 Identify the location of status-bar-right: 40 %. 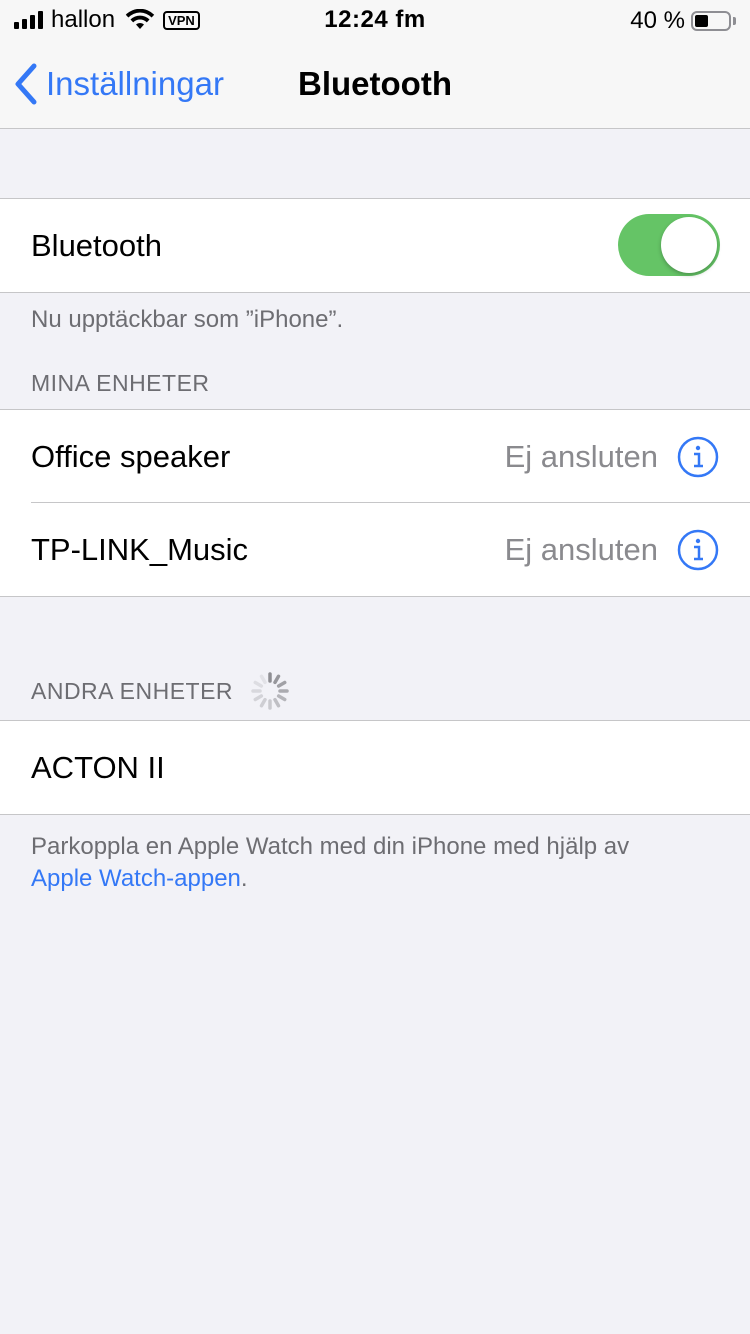
(683, 21).